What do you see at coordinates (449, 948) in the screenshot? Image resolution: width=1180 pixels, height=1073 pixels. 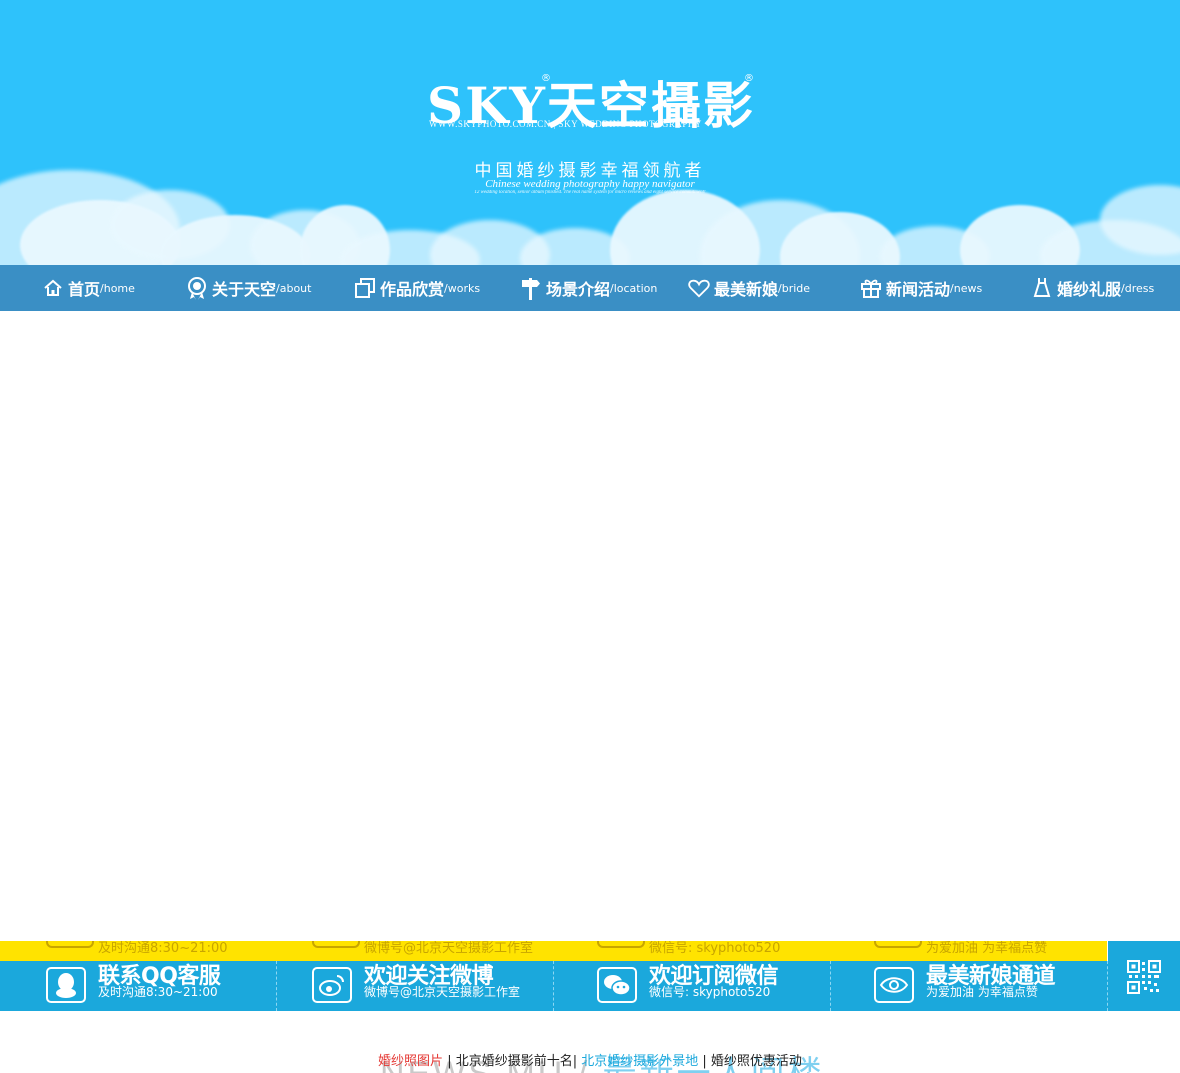 I see `ghost-text: 微博号@北京天空摄影工作室` at bounding box center [449, 948].